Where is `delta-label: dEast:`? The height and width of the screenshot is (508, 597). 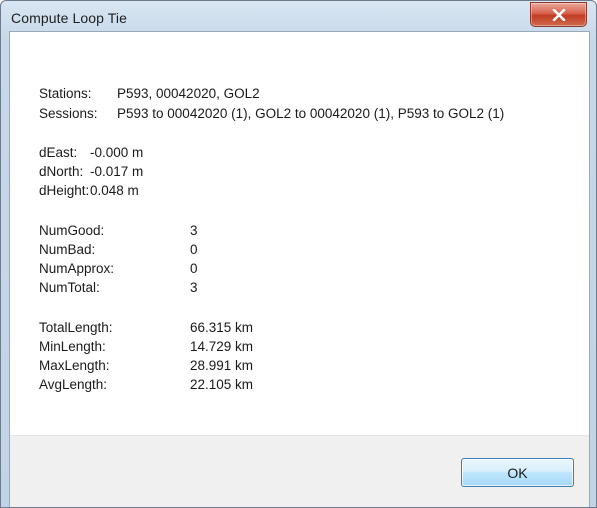
delta-label: dEast: is located at coordinates (58, 152).